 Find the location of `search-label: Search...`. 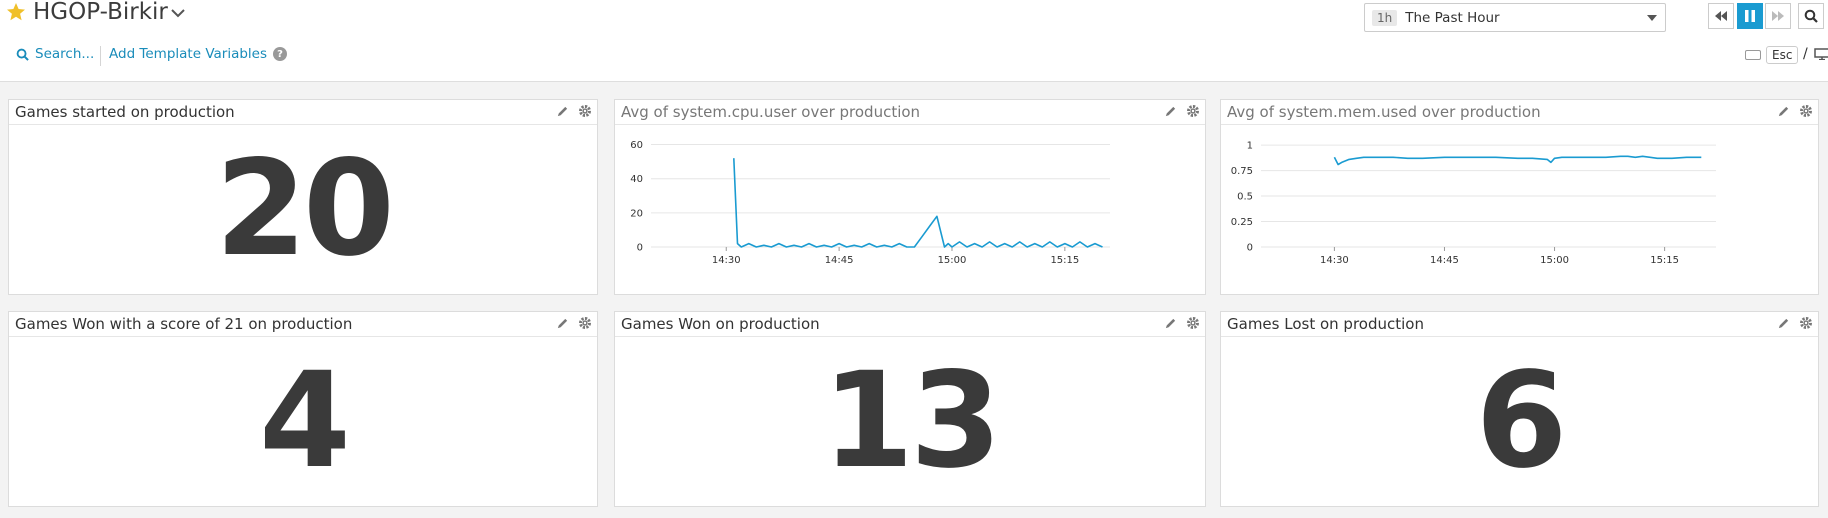

search-label: Search... is located at coordinates (65, 54).